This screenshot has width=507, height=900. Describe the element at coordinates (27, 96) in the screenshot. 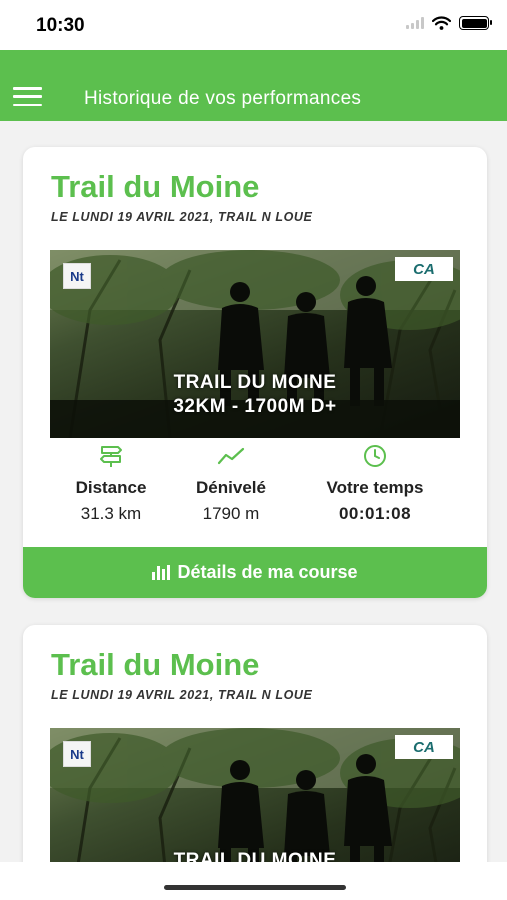

I see `hamburger-menu-icon` at that location.